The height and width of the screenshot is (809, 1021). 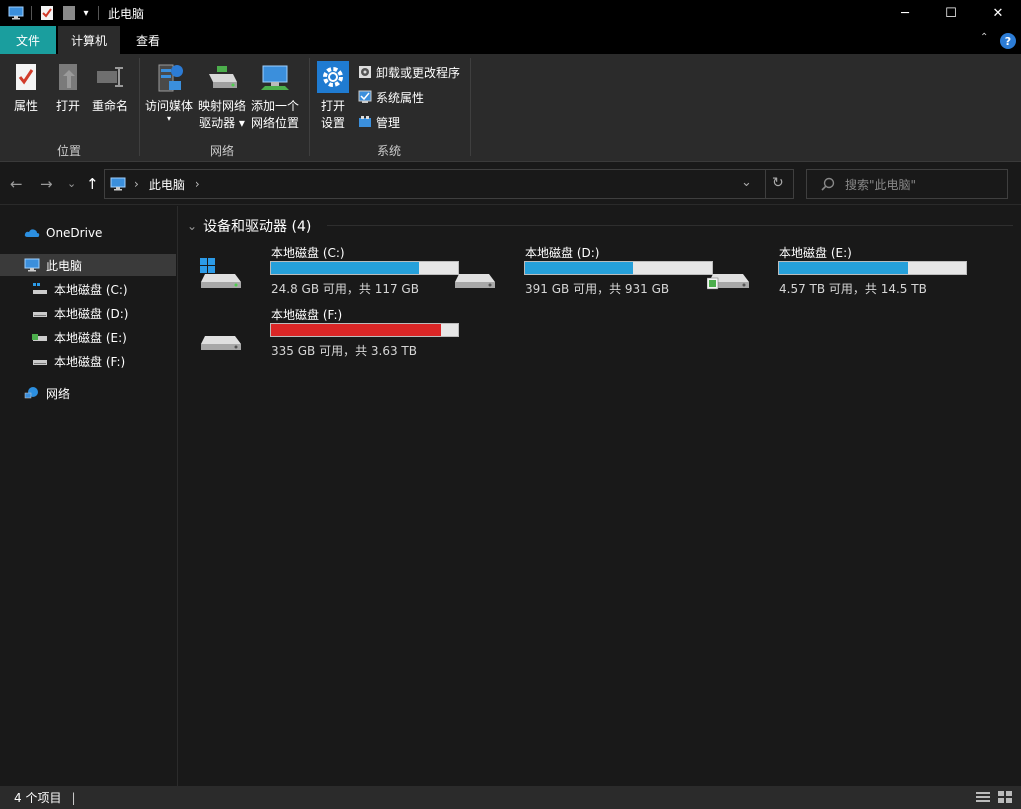 I want to click on rename-button: 重命名, so click(x=110, y=87).